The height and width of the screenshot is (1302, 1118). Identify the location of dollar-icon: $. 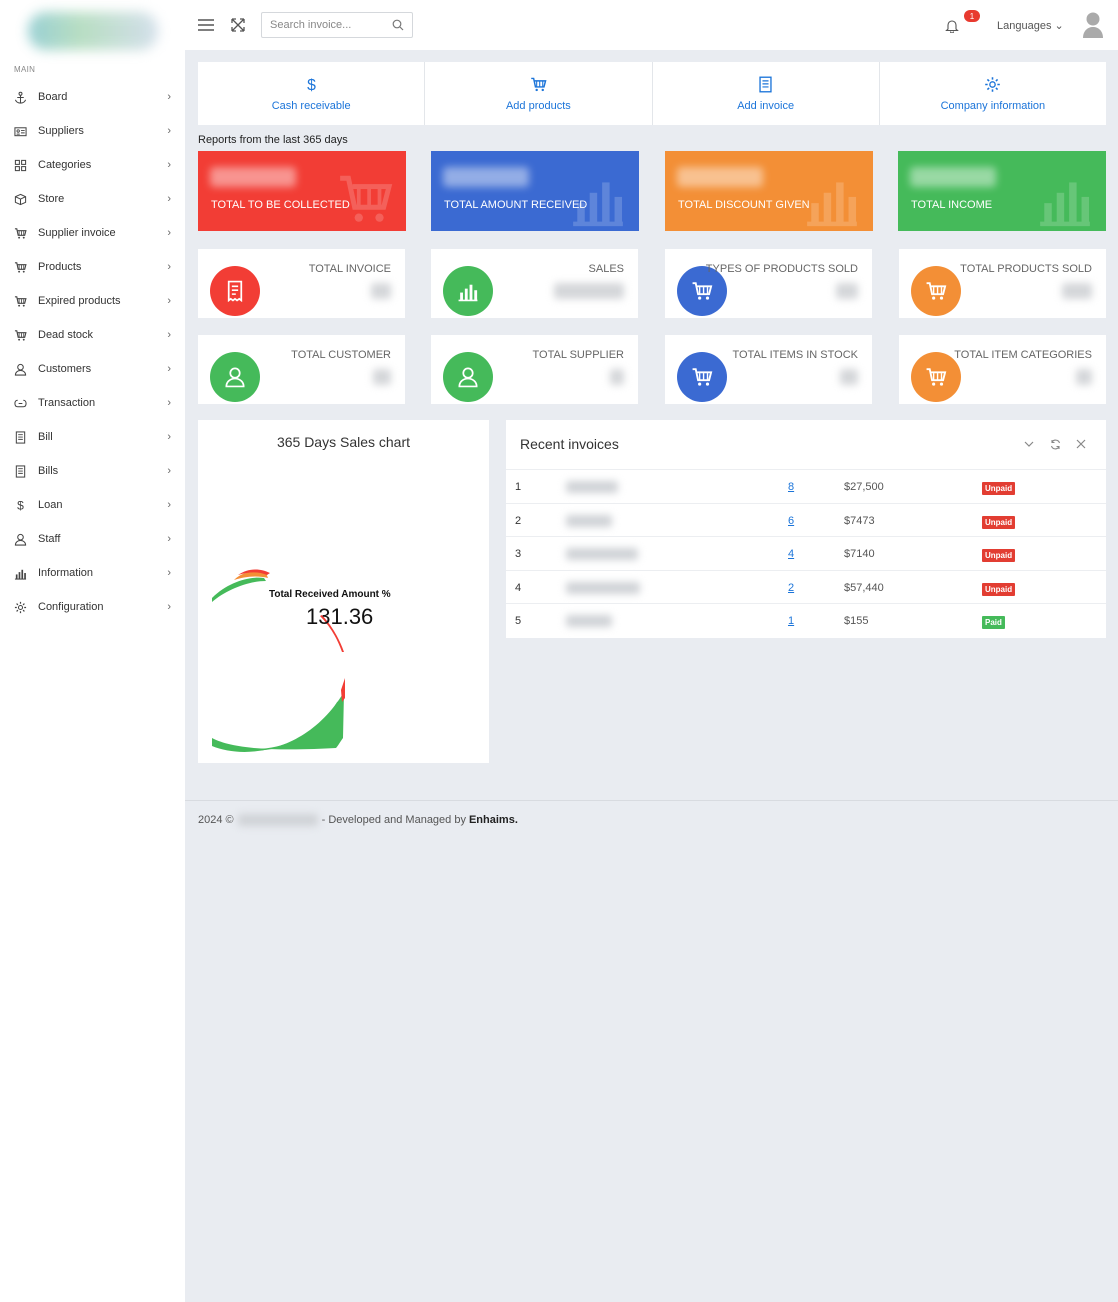
(20, 505).